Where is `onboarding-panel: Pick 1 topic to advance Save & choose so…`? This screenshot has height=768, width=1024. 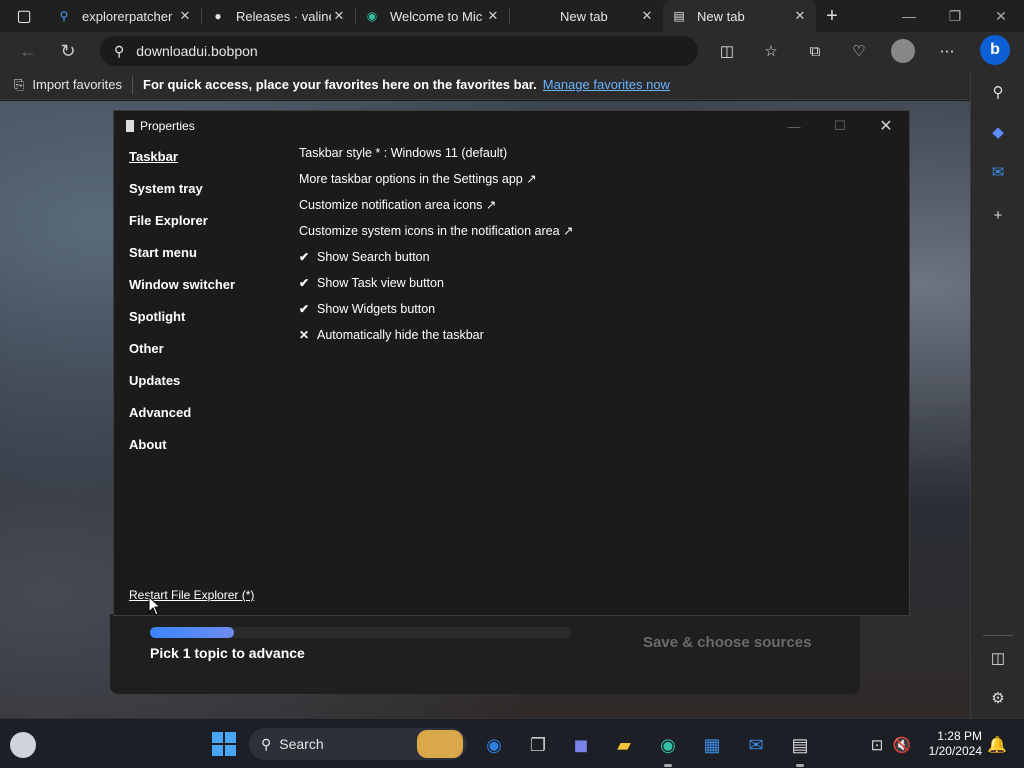
onboarding-panel: Pick 1 topic to advance Save & choose so… is located at coordinates (485, 654).